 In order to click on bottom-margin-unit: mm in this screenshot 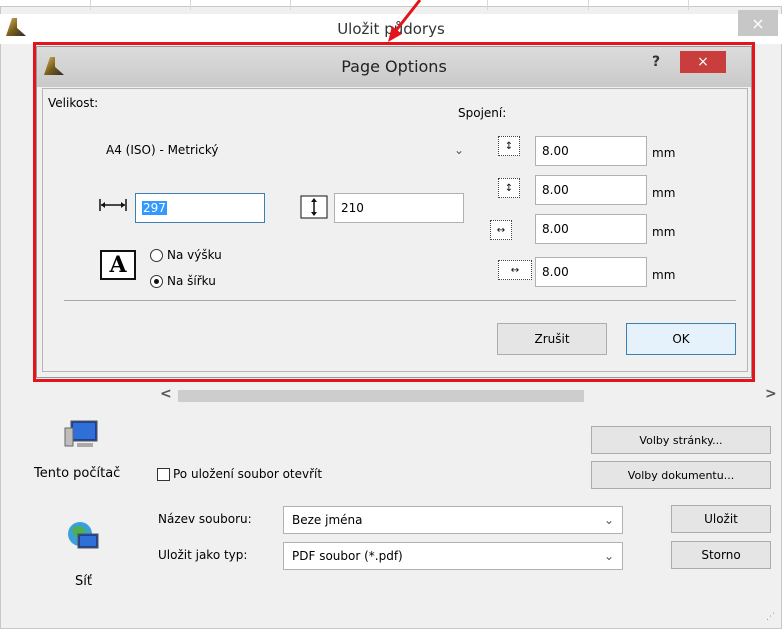, I will do `click(664, 193)`.